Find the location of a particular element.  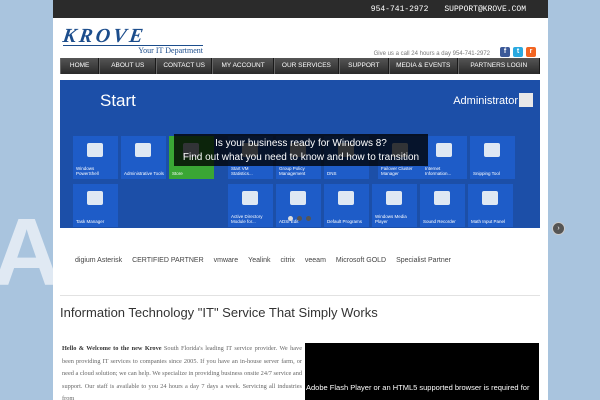

partner-symantec: Specialist Partner is located at coordinates (423, 260).